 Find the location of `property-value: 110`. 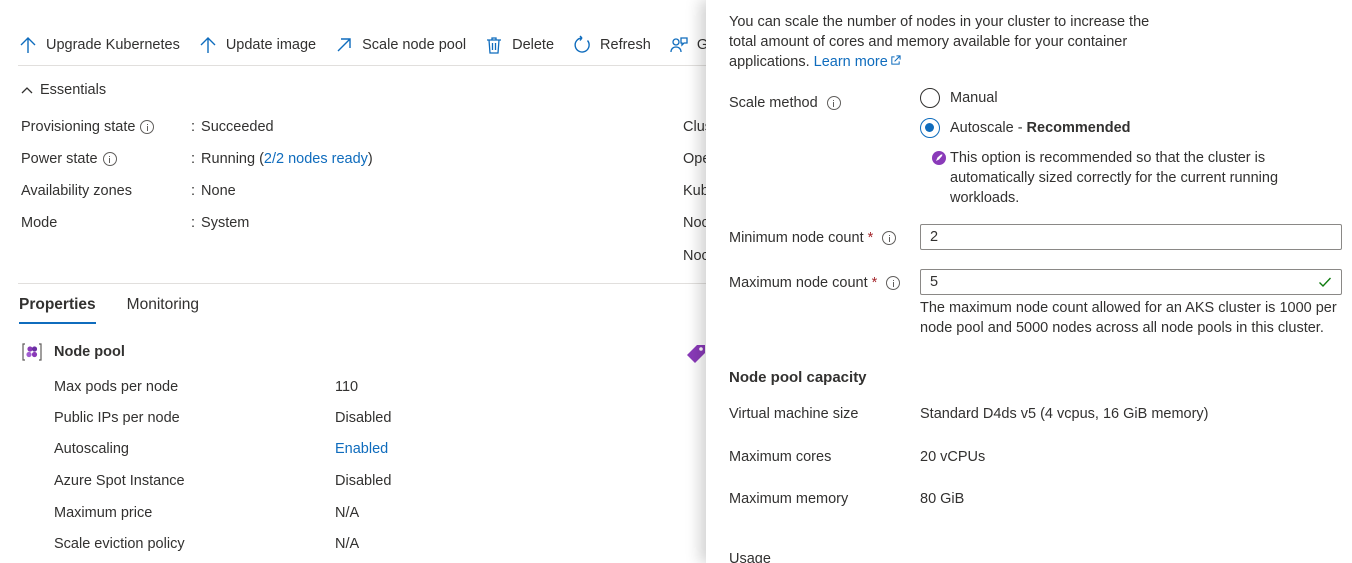

property-value: 110 is located at coordinates (347, 387).